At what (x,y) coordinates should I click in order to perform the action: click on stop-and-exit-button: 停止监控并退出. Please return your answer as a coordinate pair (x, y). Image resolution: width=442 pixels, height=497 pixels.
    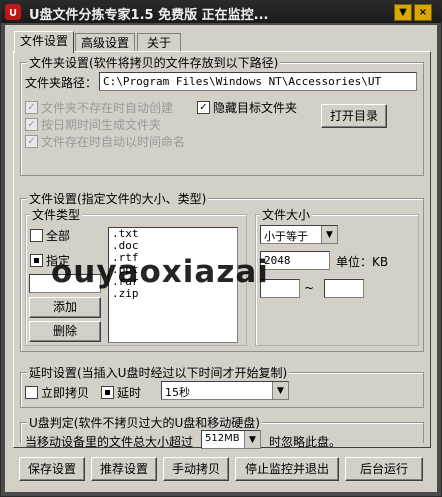
    Looking at the image, I should click on (287, 469).